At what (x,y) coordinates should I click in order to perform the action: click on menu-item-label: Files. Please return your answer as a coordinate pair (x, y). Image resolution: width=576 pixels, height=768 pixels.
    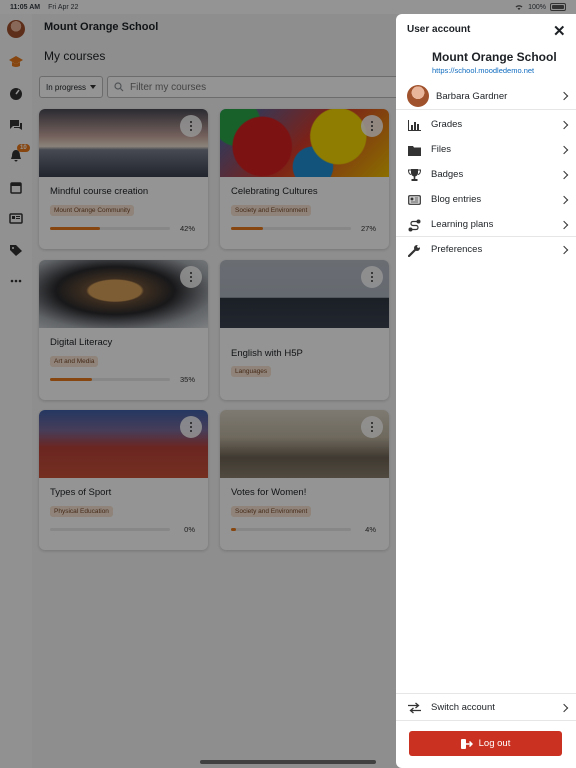
    Looking at the image, I should click on (441, 149).